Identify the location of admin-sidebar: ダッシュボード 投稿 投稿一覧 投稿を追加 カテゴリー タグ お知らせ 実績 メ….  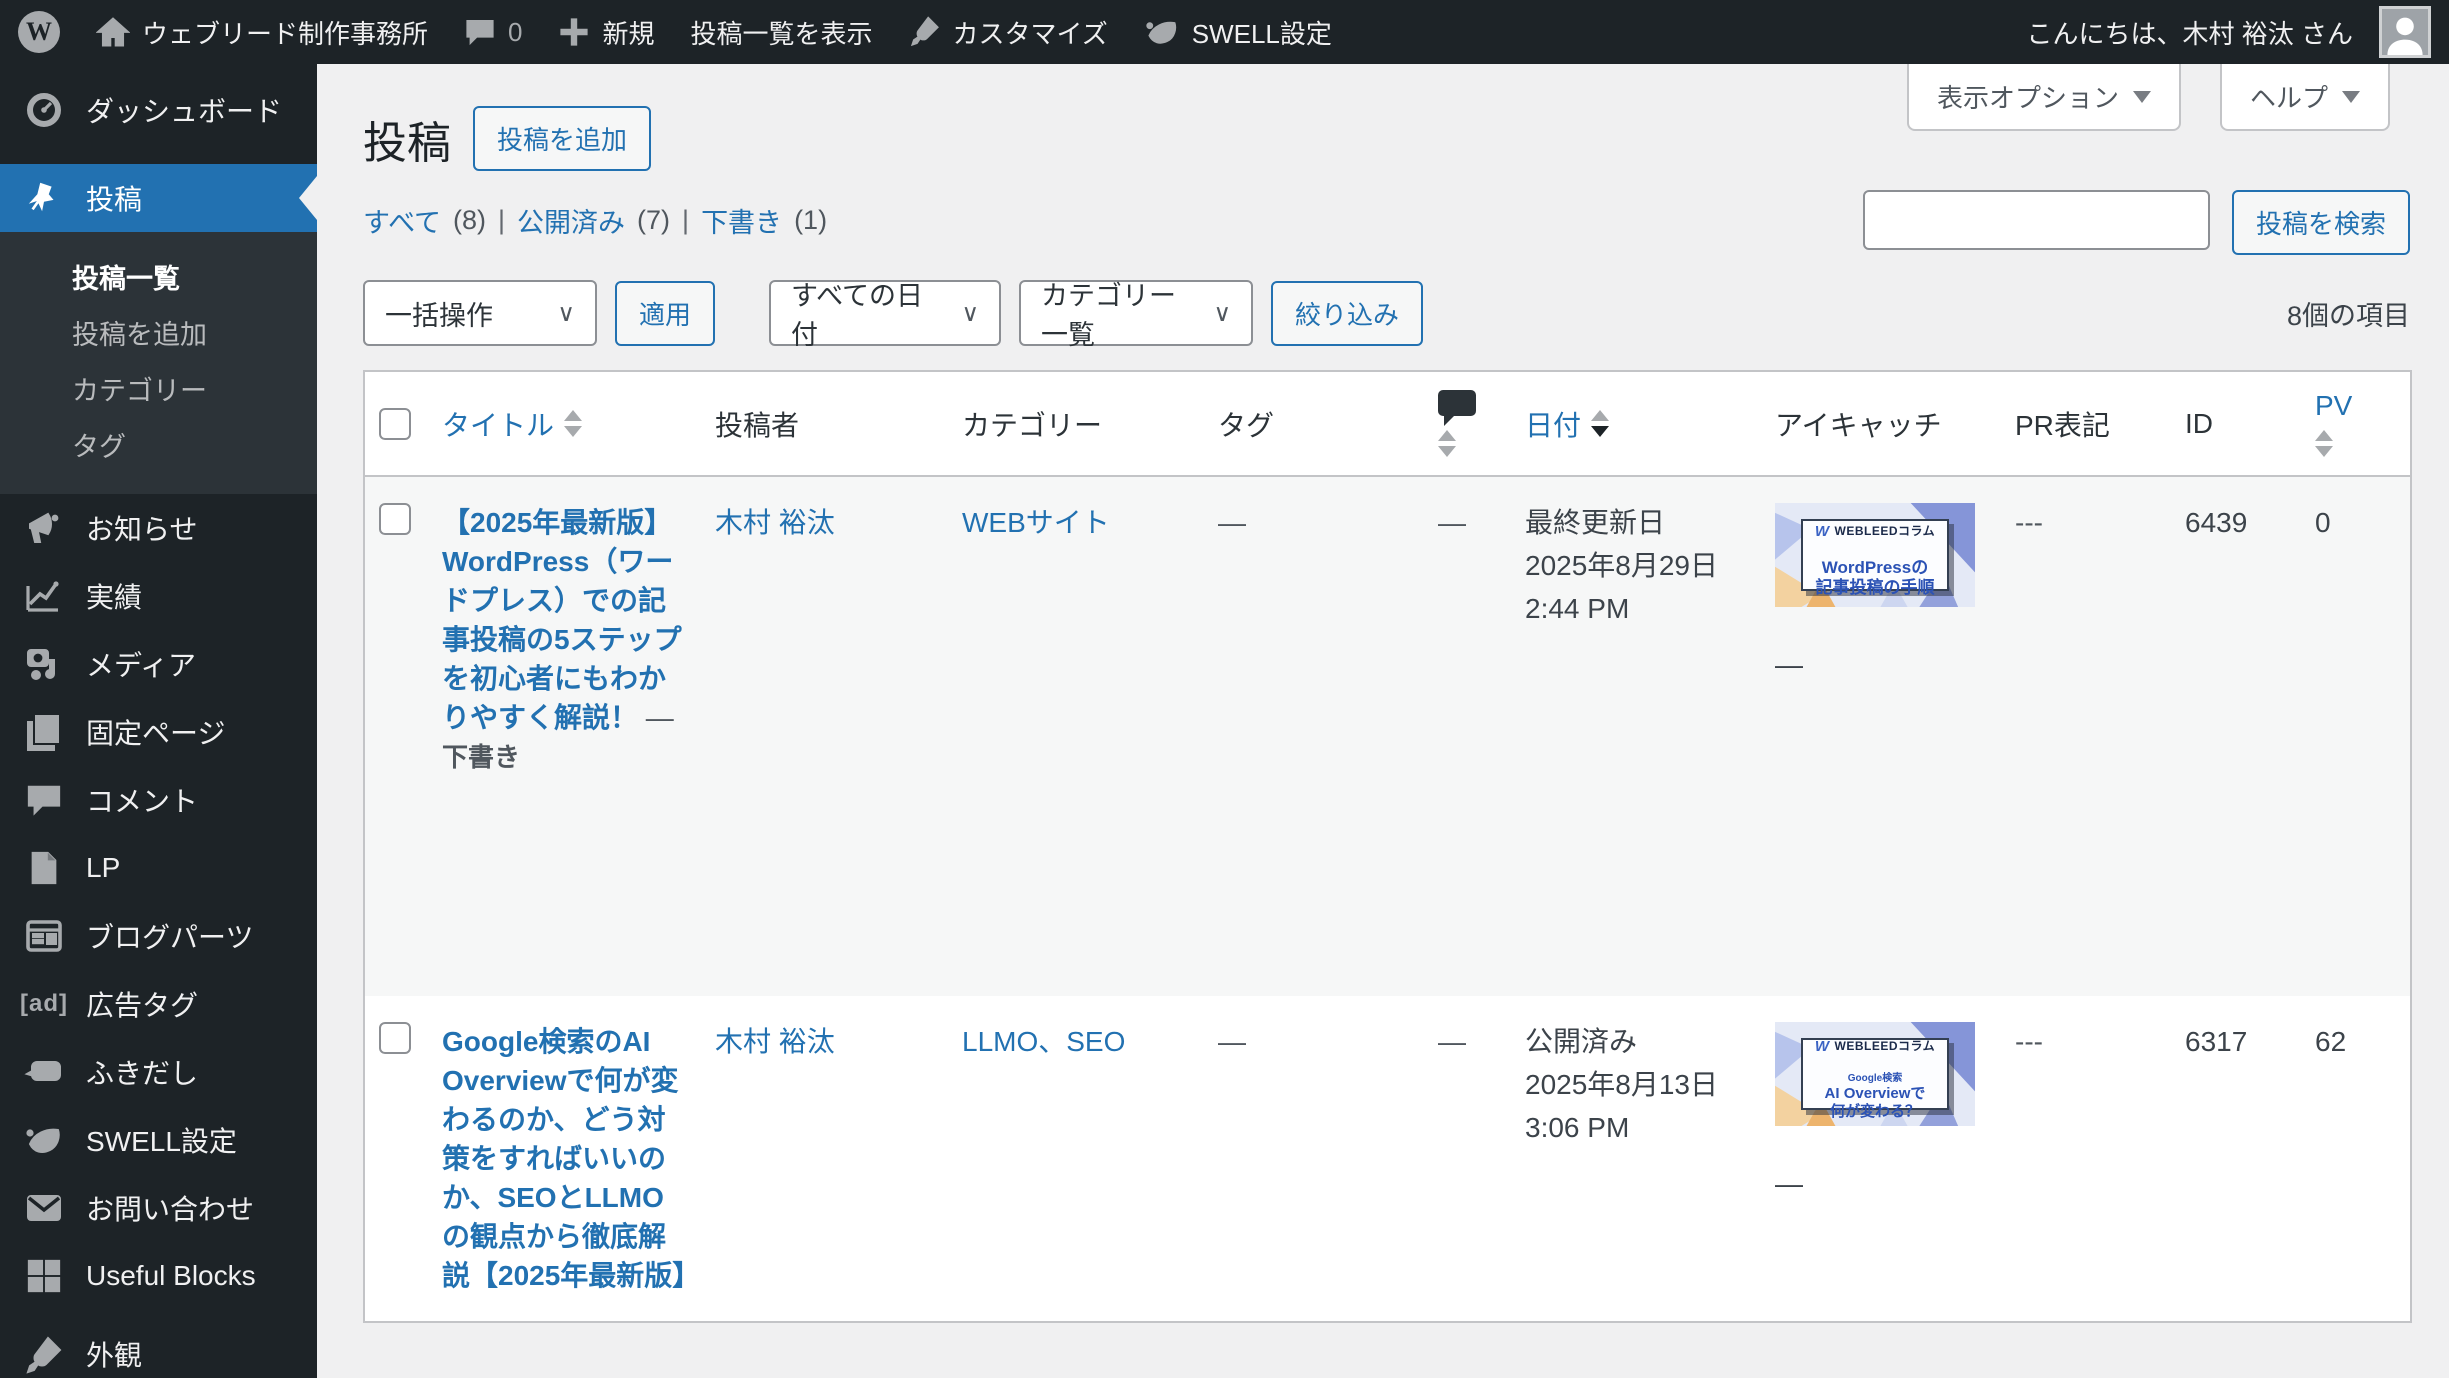
(158, 721).